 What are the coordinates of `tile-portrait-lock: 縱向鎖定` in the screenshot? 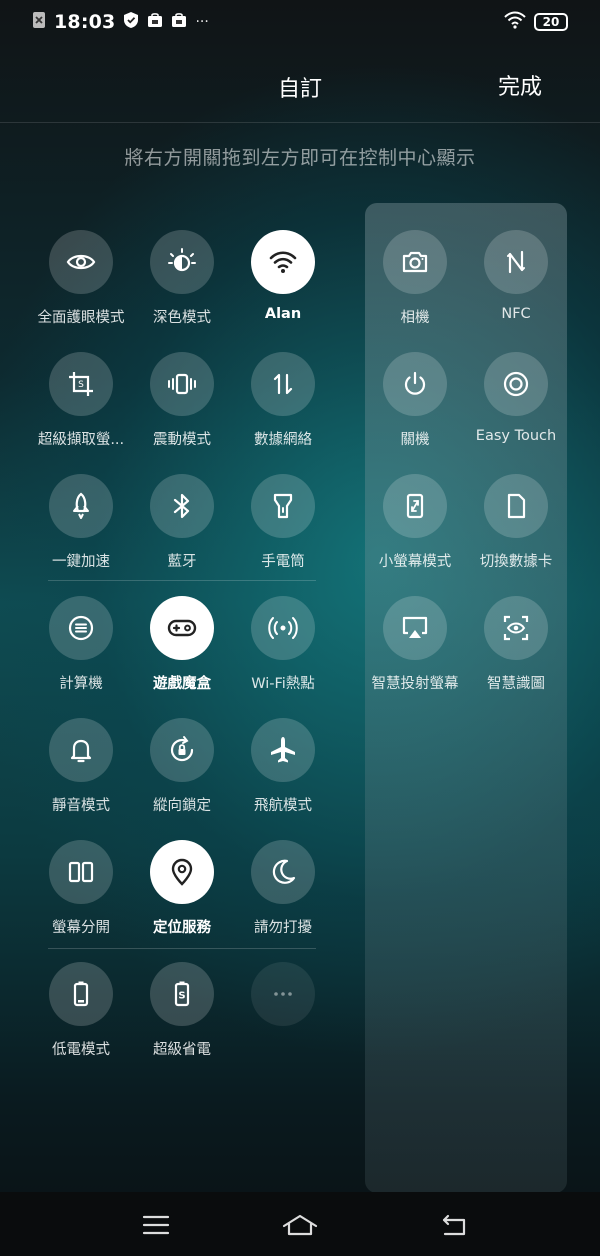 It's located at (182, 766).